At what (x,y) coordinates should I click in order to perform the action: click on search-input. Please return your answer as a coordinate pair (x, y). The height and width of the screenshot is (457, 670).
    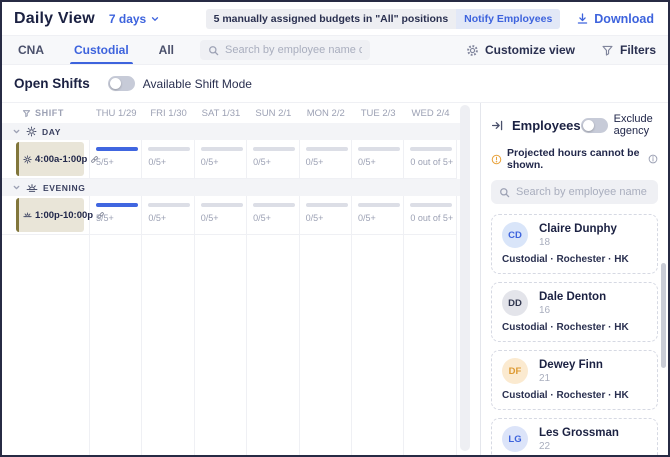
    Looking at the image, I should click on (294, 50).